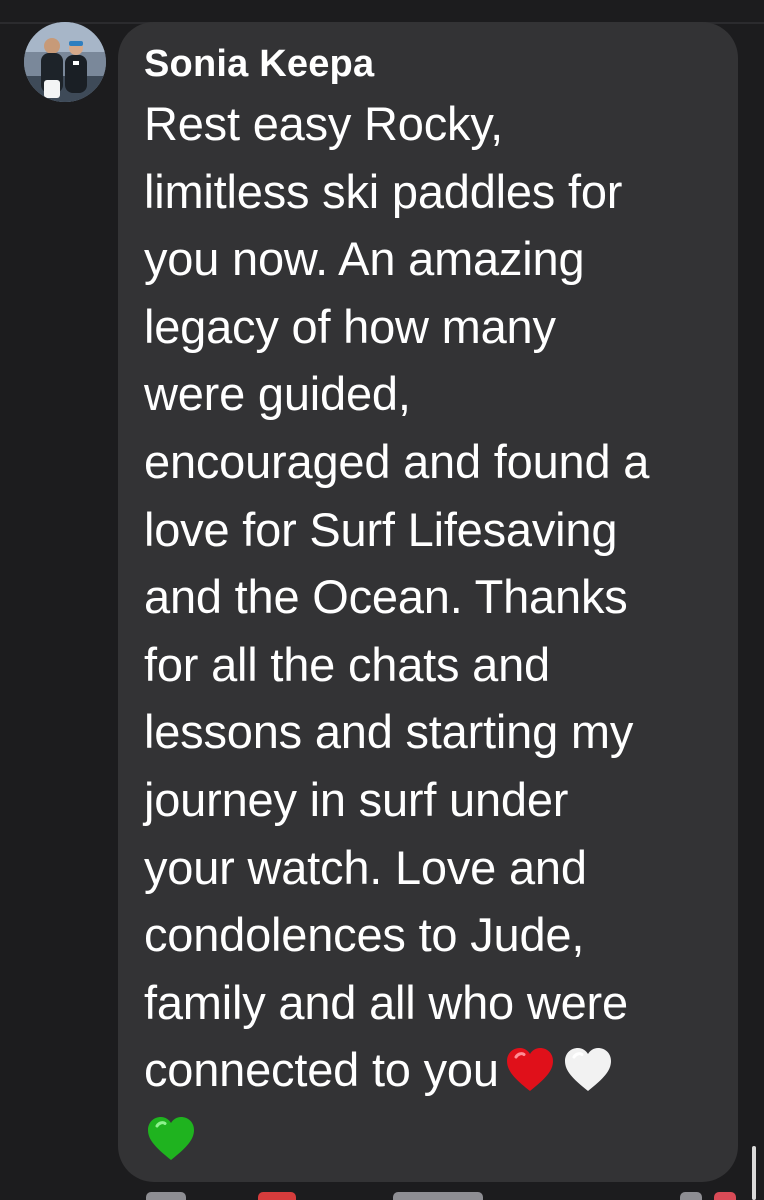 This screenshot has height=1200, width=764. Describe the element at coordinates (725, 1196) in the screenshot. I see `reaction-icon-fragment` at that location.